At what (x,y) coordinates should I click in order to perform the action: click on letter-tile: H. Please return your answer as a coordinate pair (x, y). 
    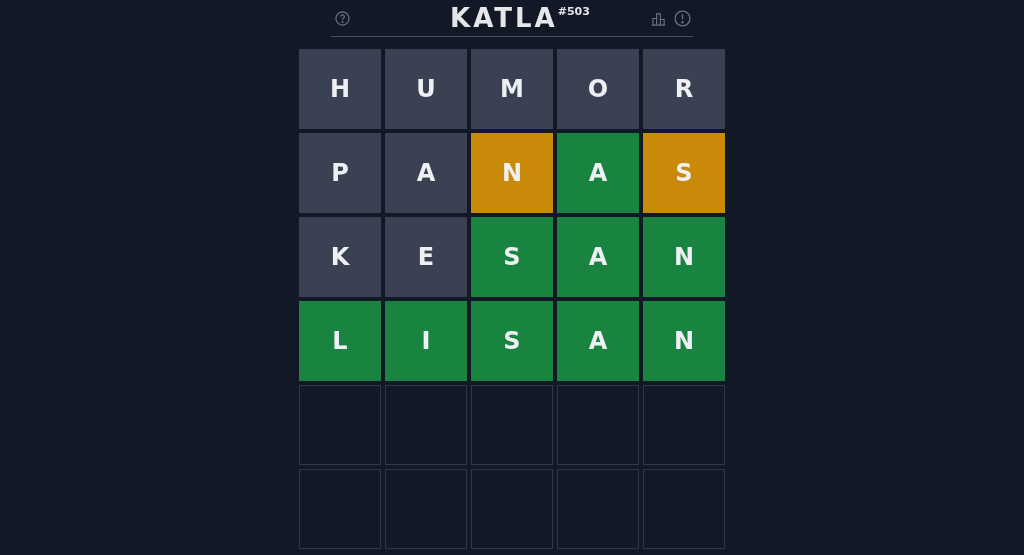
    Looking at the image, I should click on (340, 89).